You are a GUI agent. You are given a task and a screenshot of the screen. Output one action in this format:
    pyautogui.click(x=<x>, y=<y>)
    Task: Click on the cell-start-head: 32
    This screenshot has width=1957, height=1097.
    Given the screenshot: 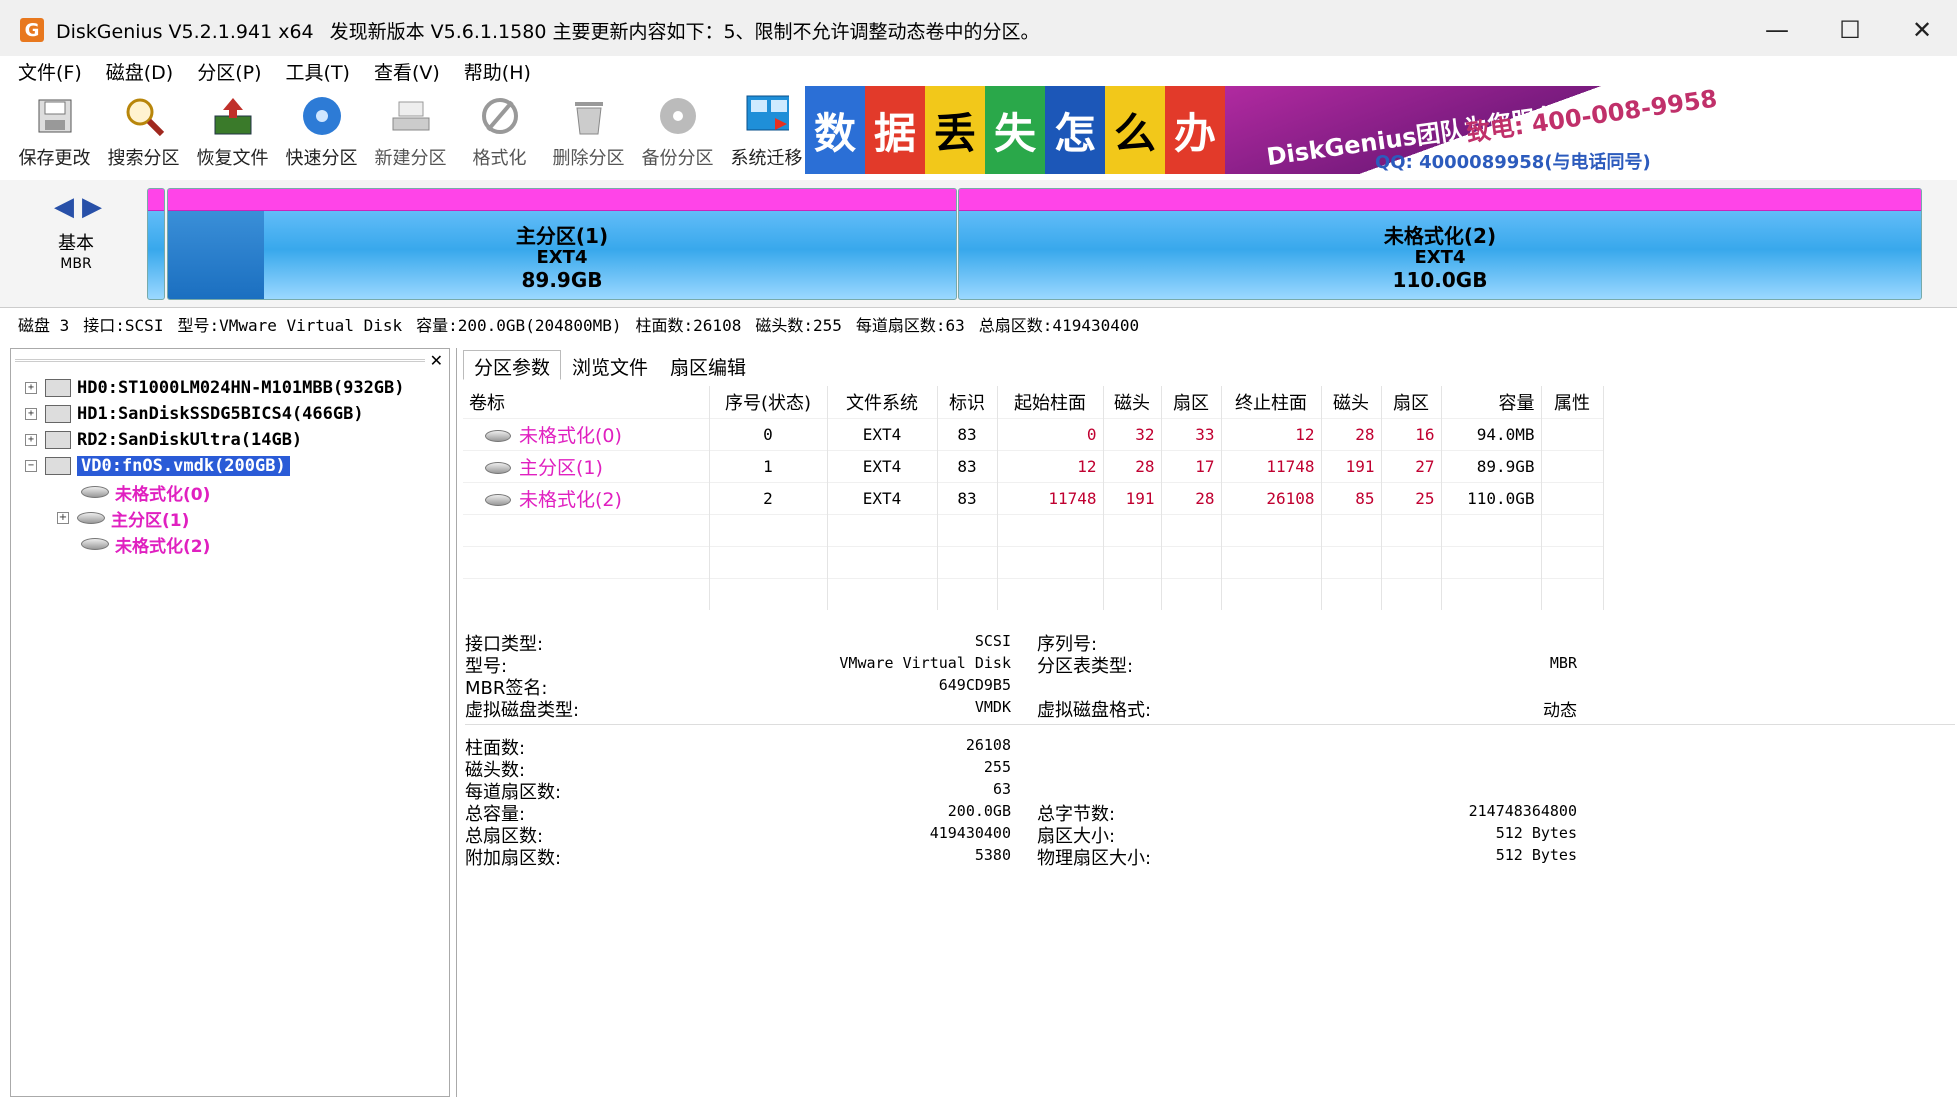 What is the action you would take?
    pyautogui.click(x=1132, y=433)
    